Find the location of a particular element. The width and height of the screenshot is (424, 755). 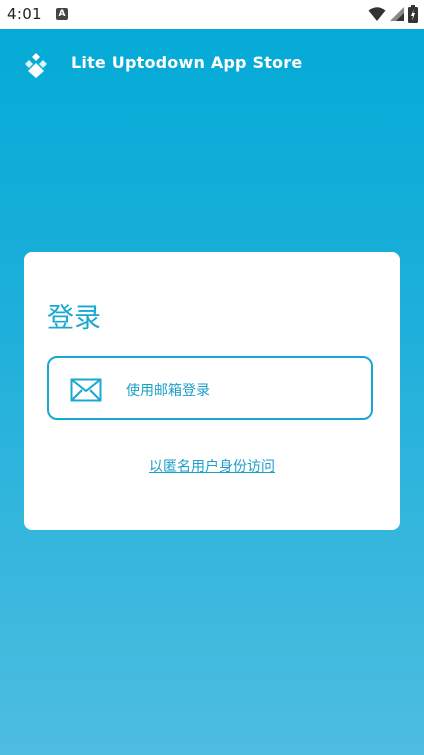

wifi-icon is located at coordinates (377, 14).